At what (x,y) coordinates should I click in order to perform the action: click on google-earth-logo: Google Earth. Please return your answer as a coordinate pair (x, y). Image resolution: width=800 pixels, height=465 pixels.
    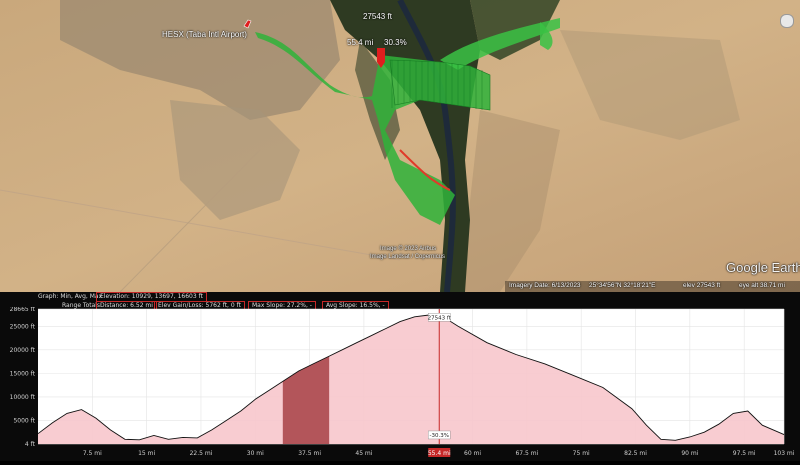
    Looking at the image, I should click on (763, 267).